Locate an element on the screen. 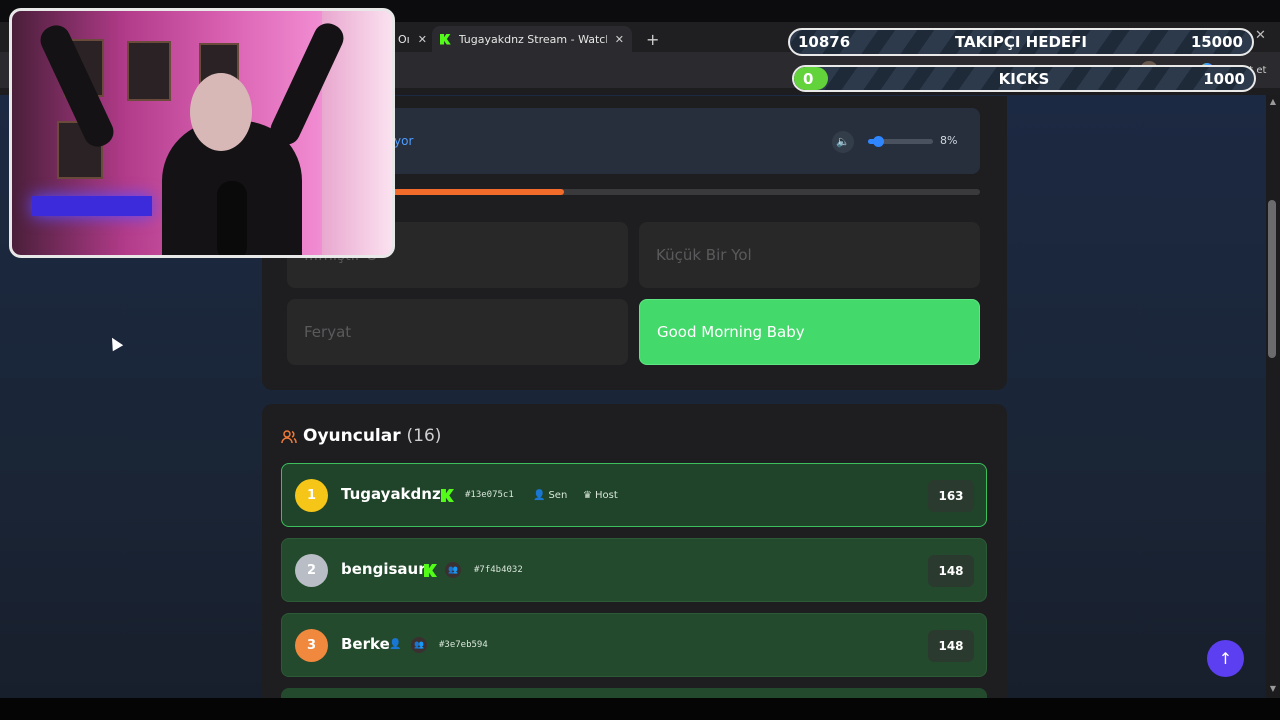 The height and width of the screenshot is (720, 1280). plus-icon: + is located at coordinates (653, 39).